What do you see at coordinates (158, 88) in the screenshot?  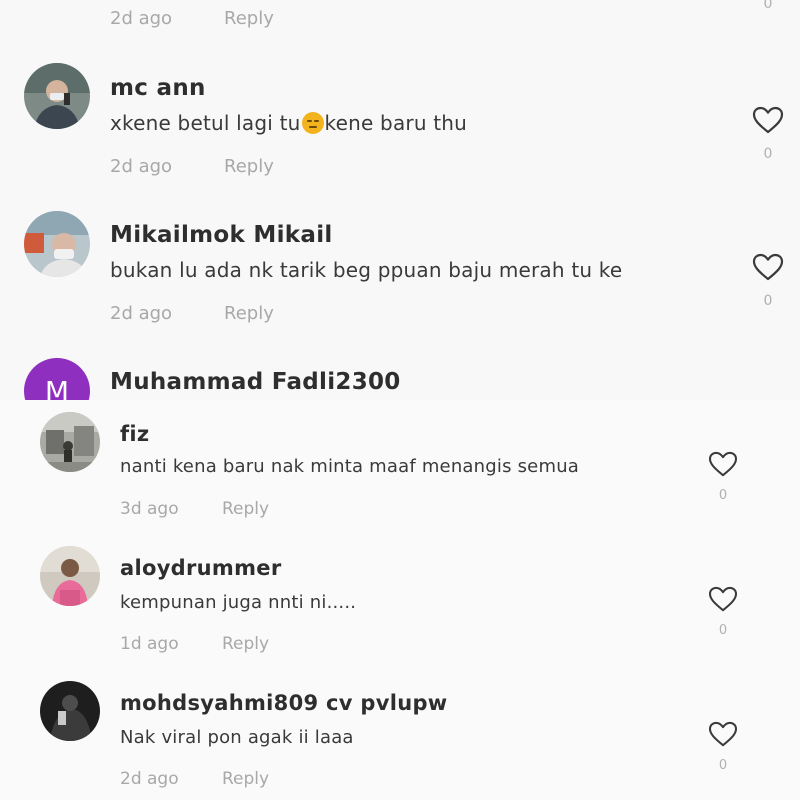 I see `comment-username: mc ann` at bounding box center [158, 88].